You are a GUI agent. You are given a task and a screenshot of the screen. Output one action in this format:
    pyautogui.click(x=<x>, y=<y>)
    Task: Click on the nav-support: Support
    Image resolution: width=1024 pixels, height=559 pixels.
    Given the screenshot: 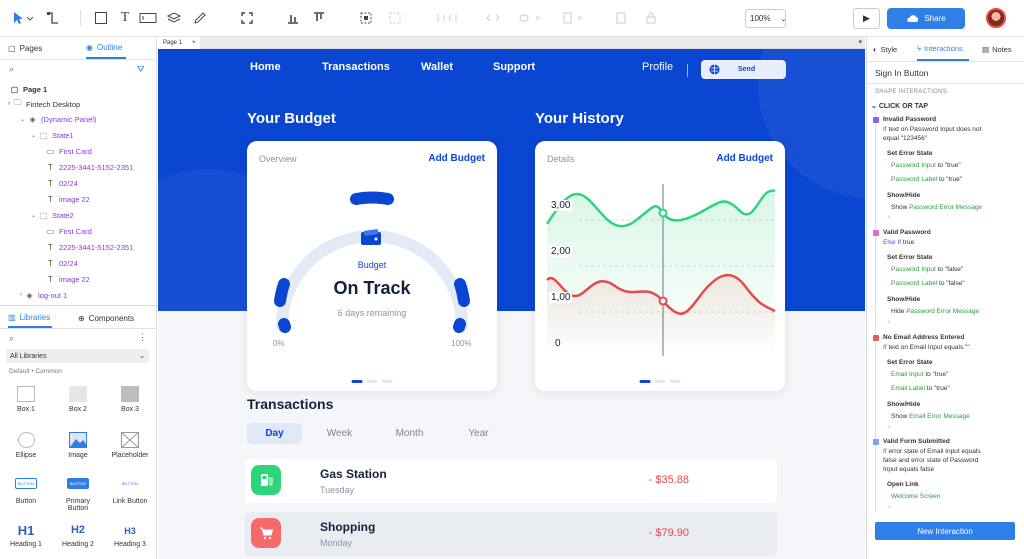 What is the action you would take?
    pyautogui.click(x=514, y=67)
    